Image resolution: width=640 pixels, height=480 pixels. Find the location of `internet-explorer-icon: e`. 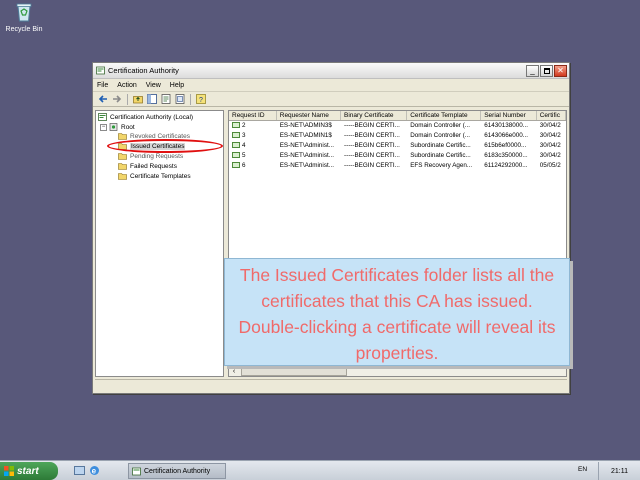

internet-explorer-icon: e is located at coordinates (94, 470).